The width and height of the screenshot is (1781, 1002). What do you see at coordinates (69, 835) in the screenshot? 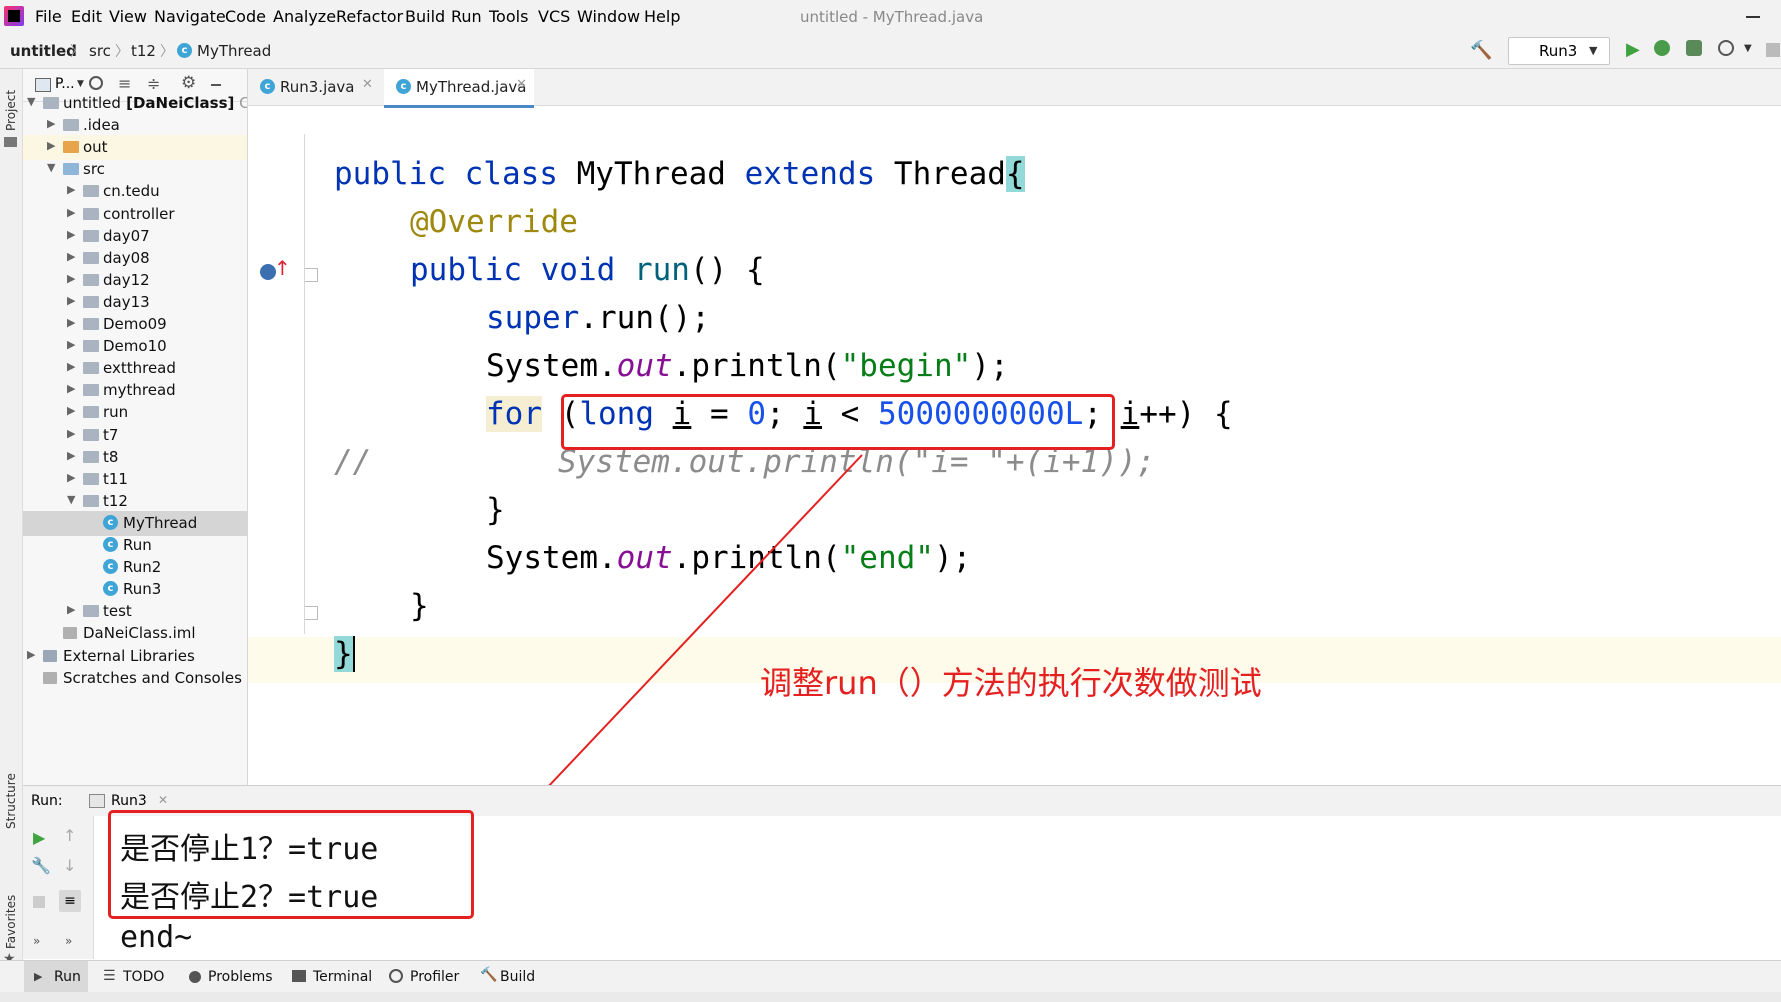
I see `up-arrow-icon: ↑` at bounding box center [69, 835].